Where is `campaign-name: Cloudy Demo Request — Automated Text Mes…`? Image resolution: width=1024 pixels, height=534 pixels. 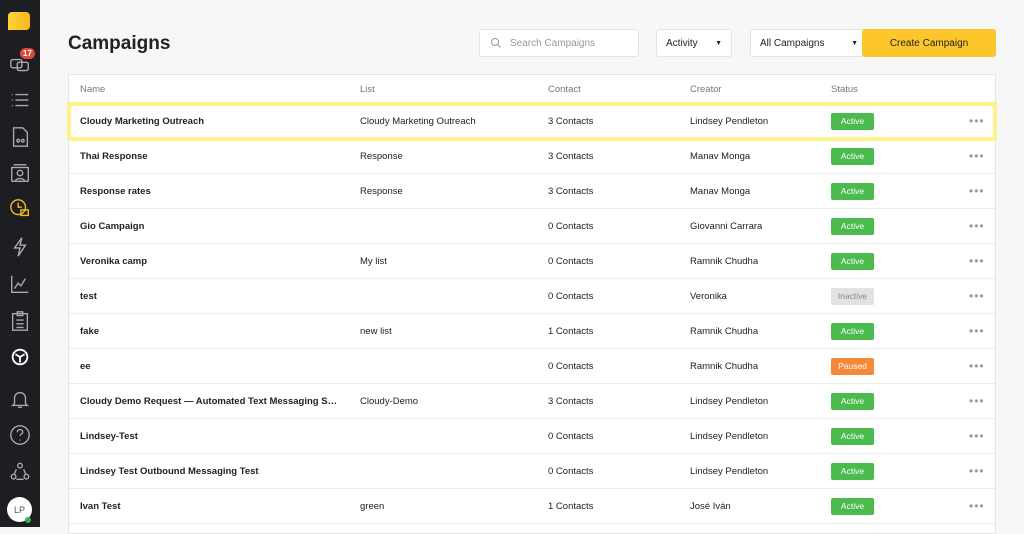 campaign-name: Cloudy Demo Request — Automated Text Mes… is located at coordinates (211, 401).